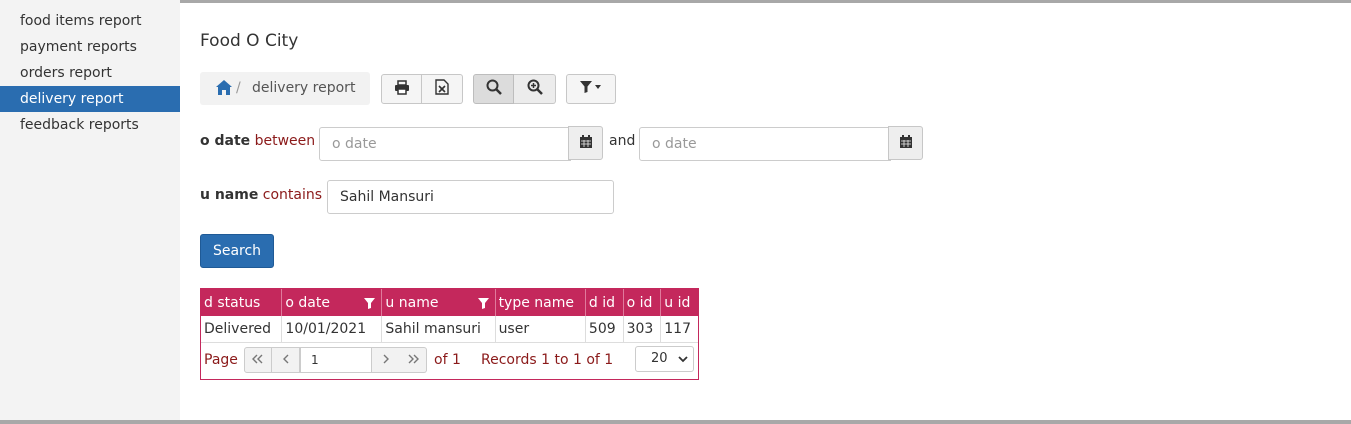 The height and width of the screenshot is (424, 1351). Describe the element at coordinates (679, 329) in the screenshot. I see `cell-u-id: 117` at that location.